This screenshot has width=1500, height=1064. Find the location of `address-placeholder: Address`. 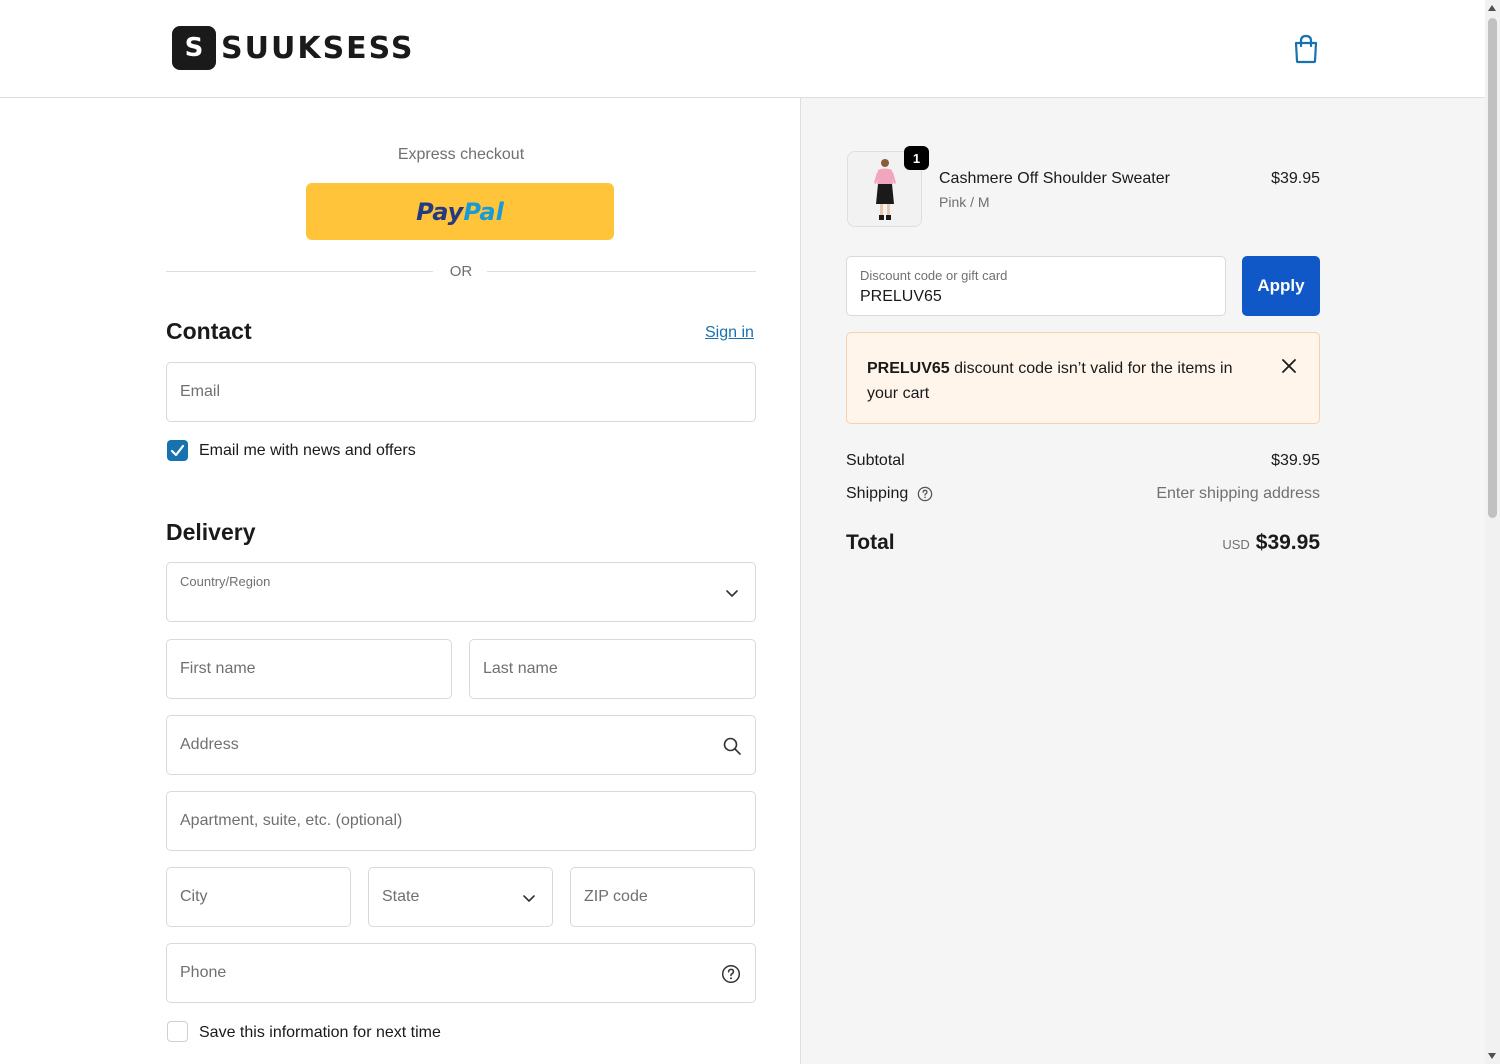

address-placeholder: Address is located at coordinates (209, 744).